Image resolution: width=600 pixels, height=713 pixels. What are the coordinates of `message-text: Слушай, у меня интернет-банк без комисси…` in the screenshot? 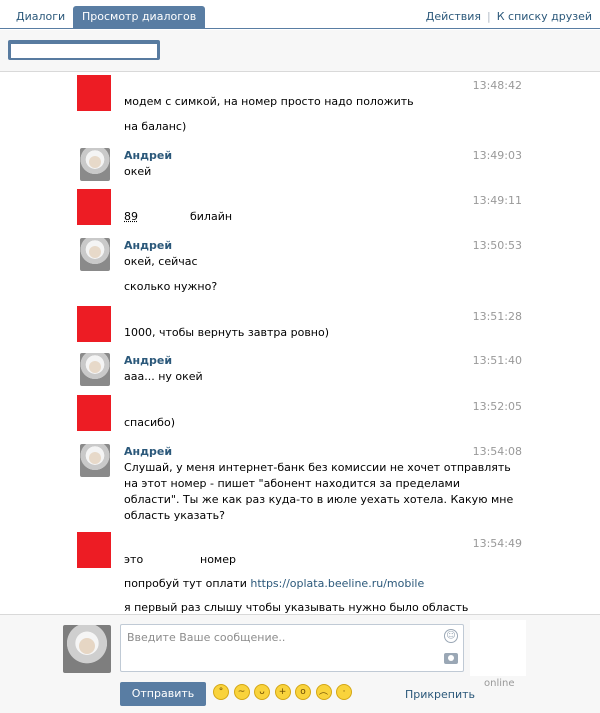 It's located at (317, 467).